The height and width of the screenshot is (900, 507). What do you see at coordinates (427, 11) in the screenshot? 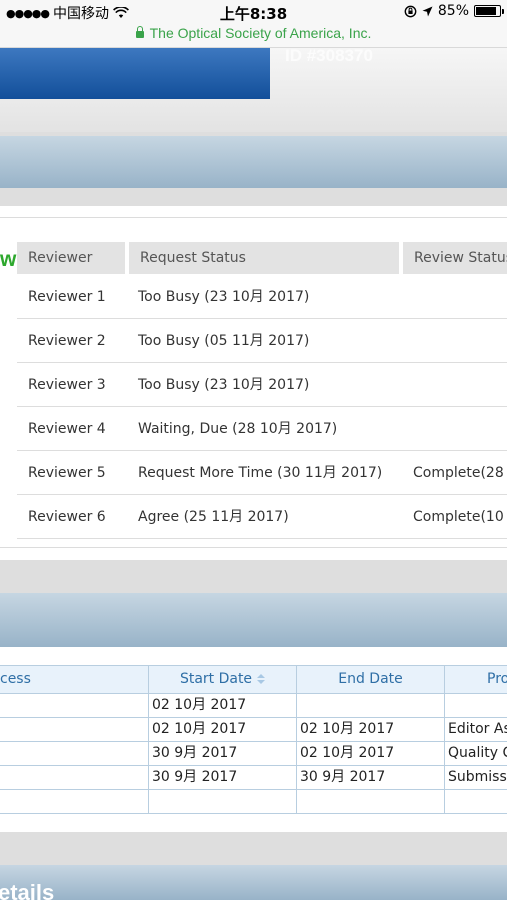
I see `location-arrow-icon` at bounding box center [427, 11].